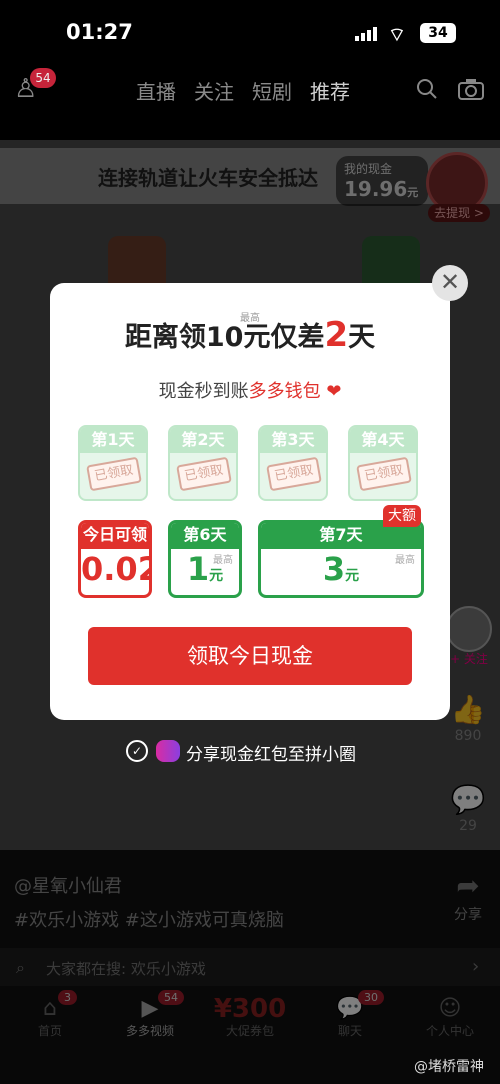  What do you see at coordinates (137, 751) in the screenshot?
I see `checkbox-check-icon: ✓` at bounding box center [137, 751].